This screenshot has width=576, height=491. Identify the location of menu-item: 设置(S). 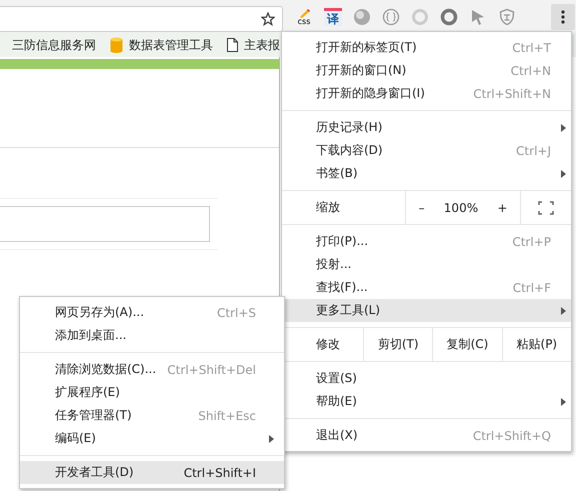
(426, 378).